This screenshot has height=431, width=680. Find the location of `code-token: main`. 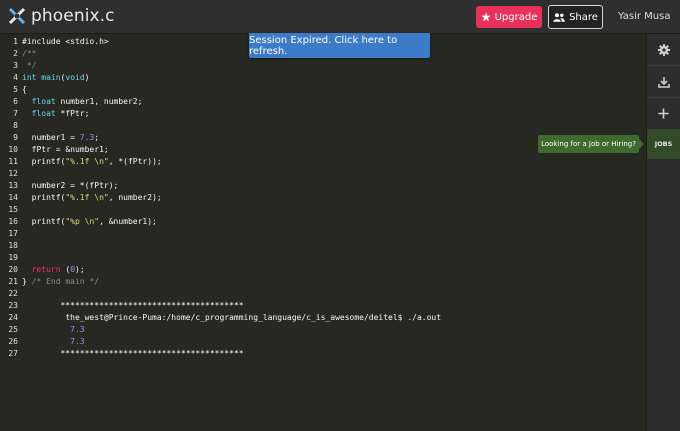

code-token: main is located at coordinates (51, 77).